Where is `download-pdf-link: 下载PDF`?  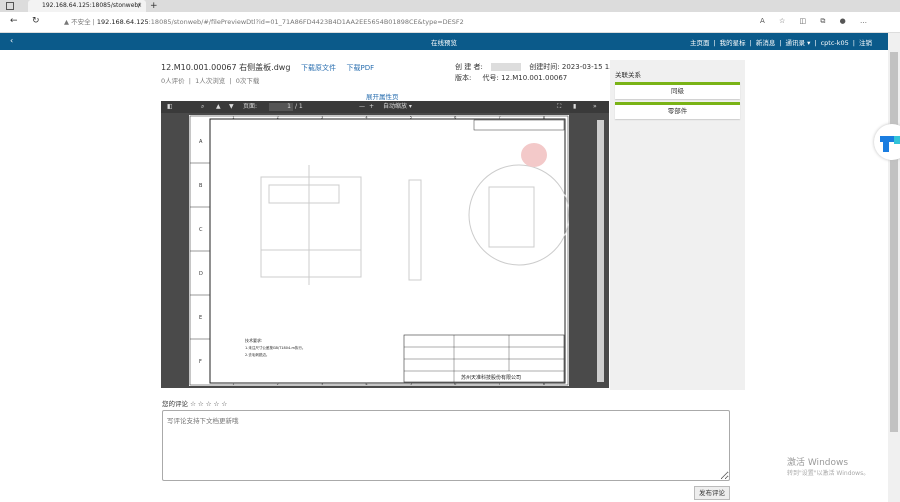
download-pdf-link: 下载PDF is located at coordinates (361, 68).